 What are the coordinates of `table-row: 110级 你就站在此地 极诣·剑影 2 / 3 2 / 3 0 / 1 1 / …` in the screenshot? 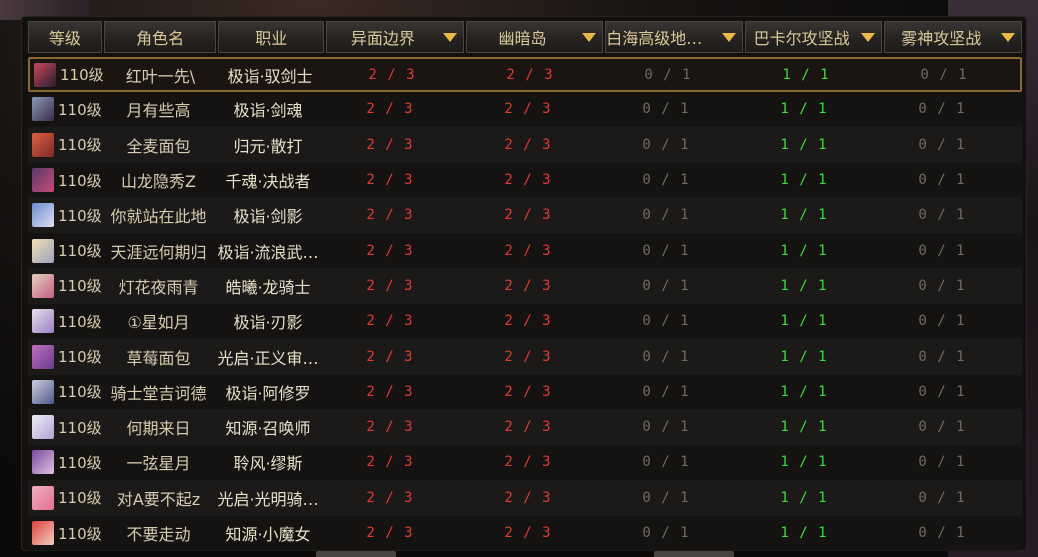 It's located at (525, 216).